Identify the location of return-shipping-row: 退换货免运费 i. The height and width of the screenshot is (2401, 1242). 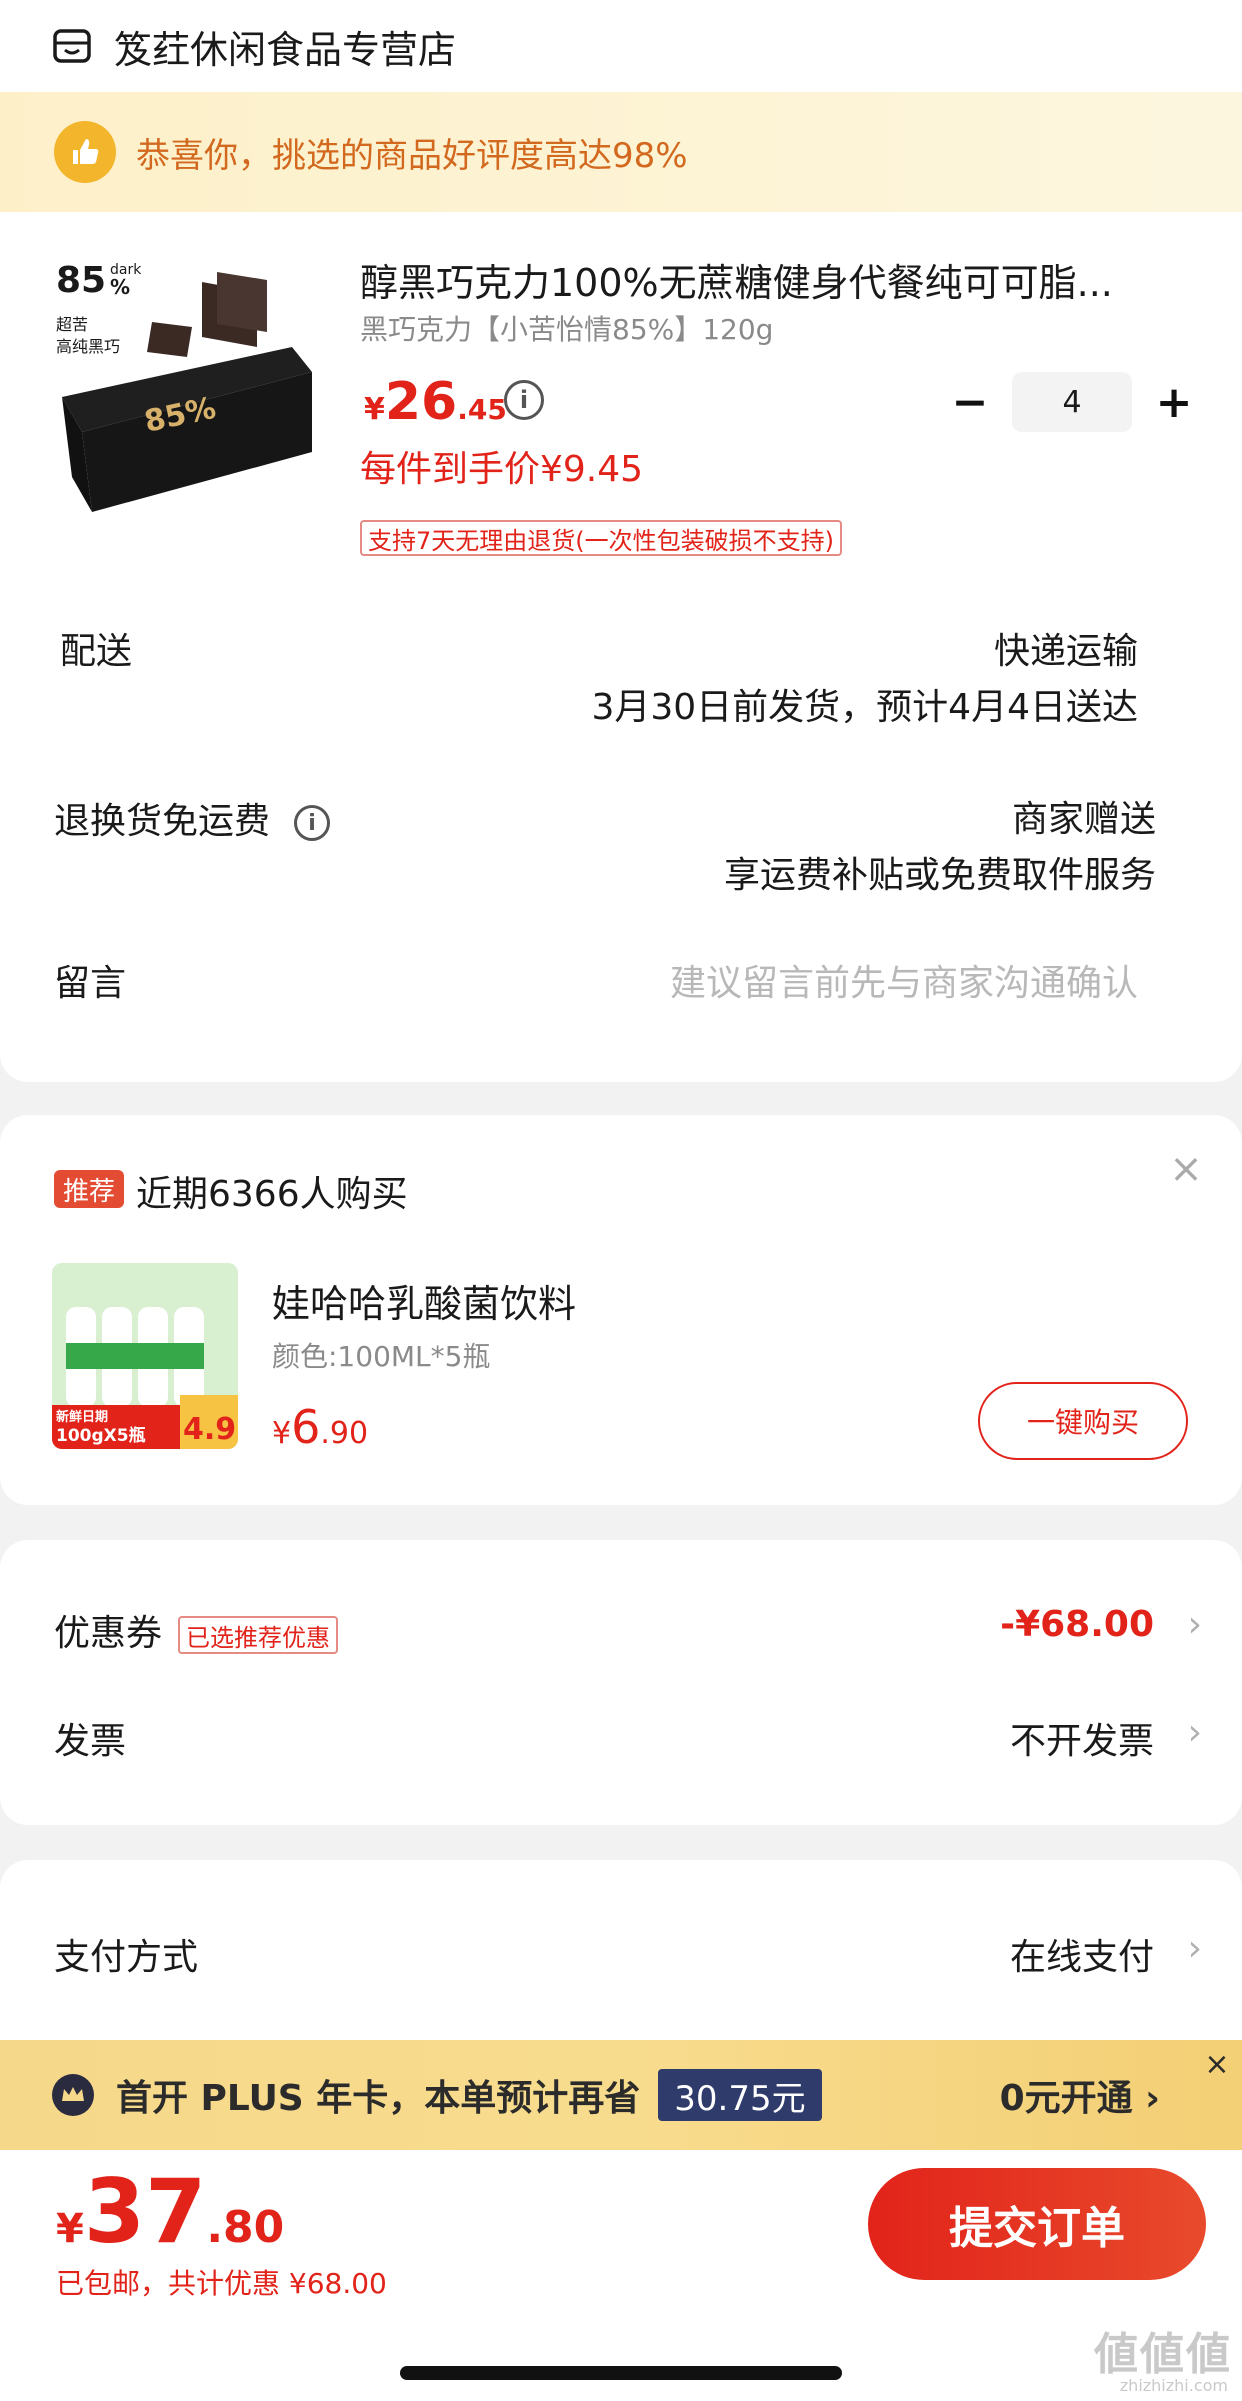
(192, 818).